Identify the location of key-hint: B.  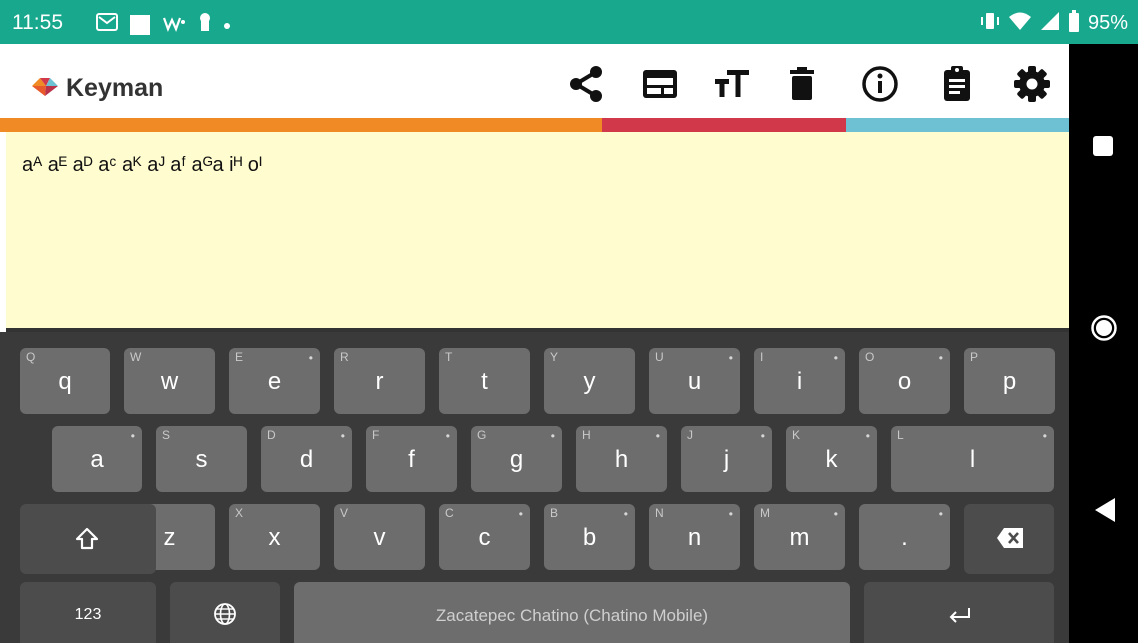
(554, 513).